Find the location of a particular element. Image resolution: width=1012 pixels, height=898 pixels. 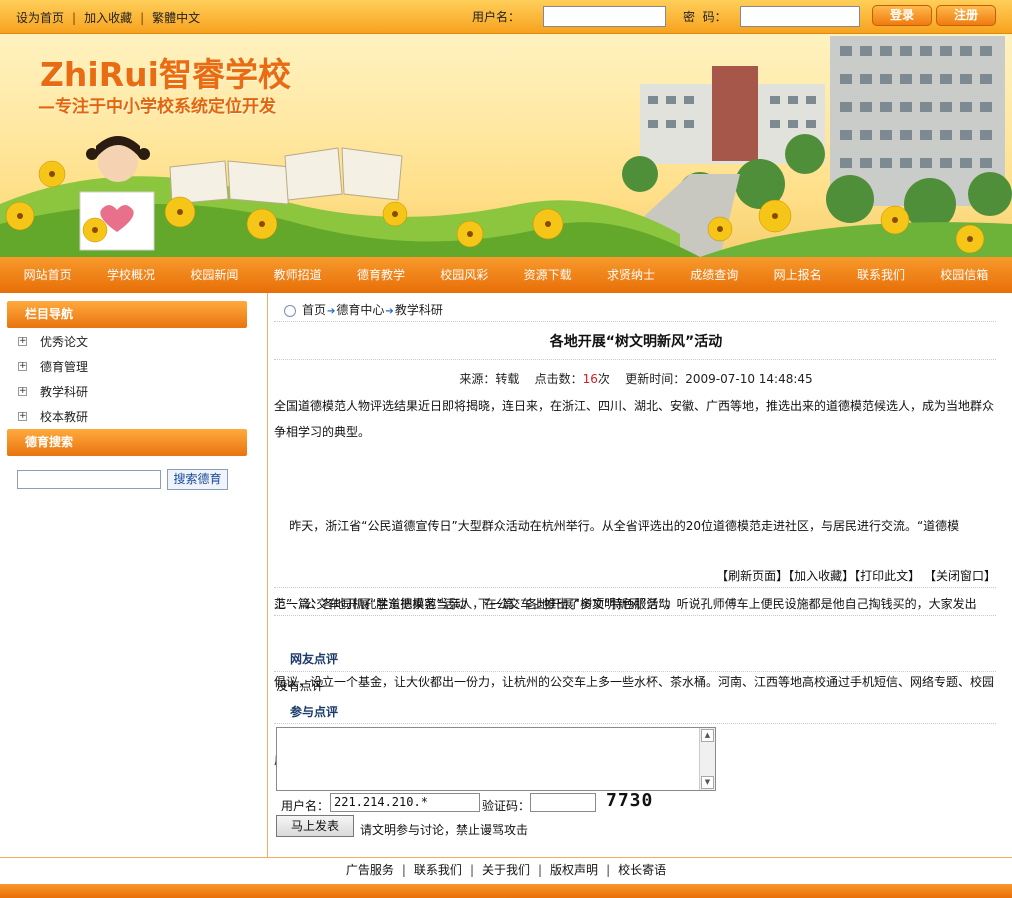

nav-home: 网站首页 is located at coordinates (48, 275).